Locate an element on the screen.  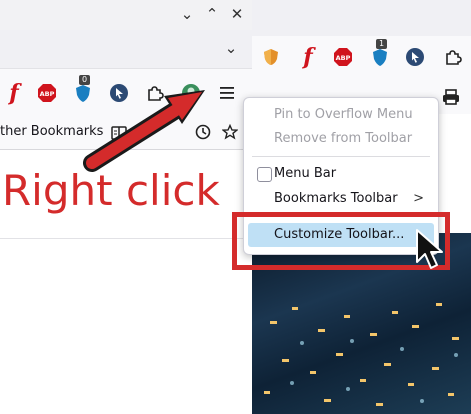
history-clock-icon is located at coordinates (203, 134).